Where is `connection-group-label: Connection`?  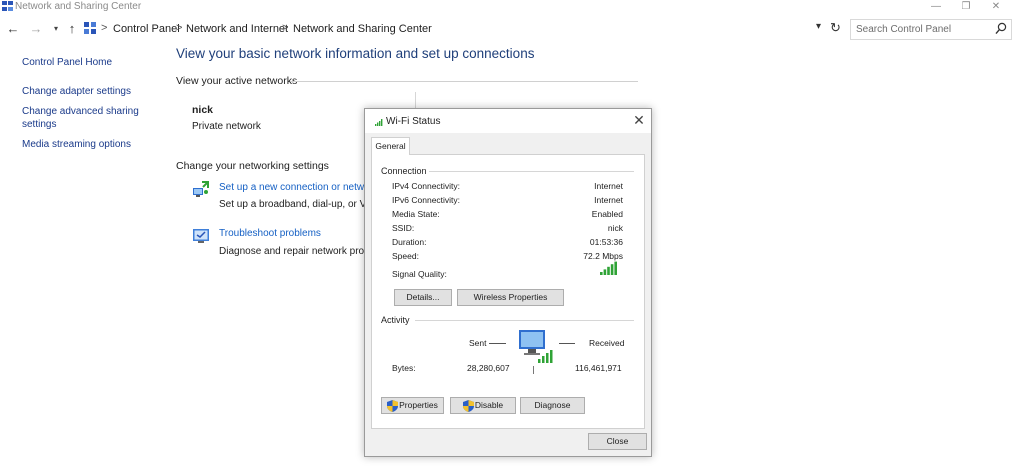
connection-group-label: Connection is located at coordinates (404, 171).